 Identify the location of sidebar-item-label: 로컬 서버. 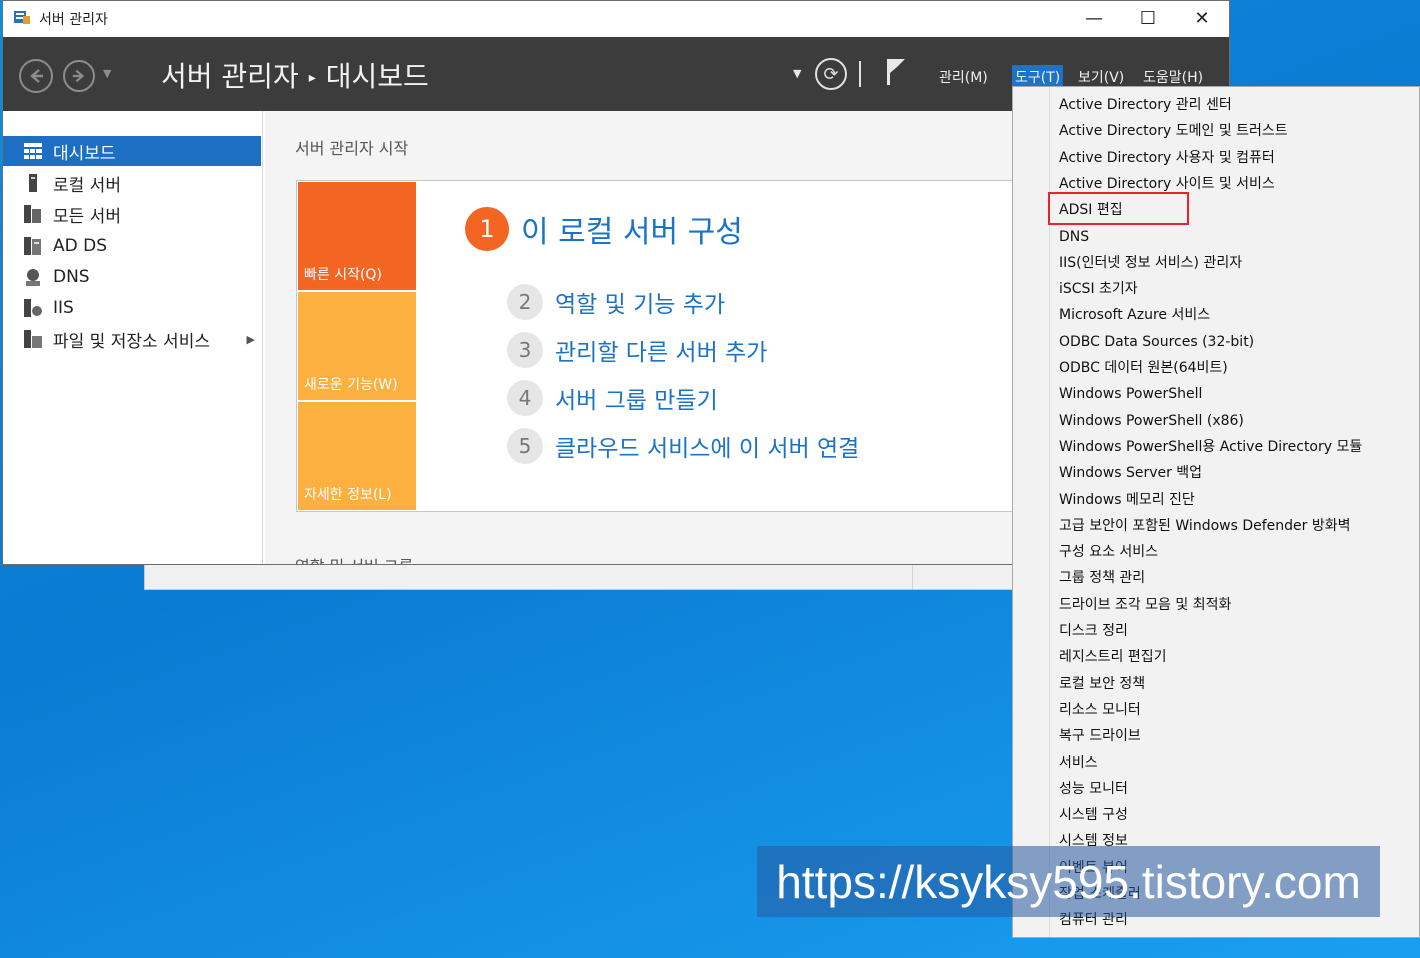
(87, 185).